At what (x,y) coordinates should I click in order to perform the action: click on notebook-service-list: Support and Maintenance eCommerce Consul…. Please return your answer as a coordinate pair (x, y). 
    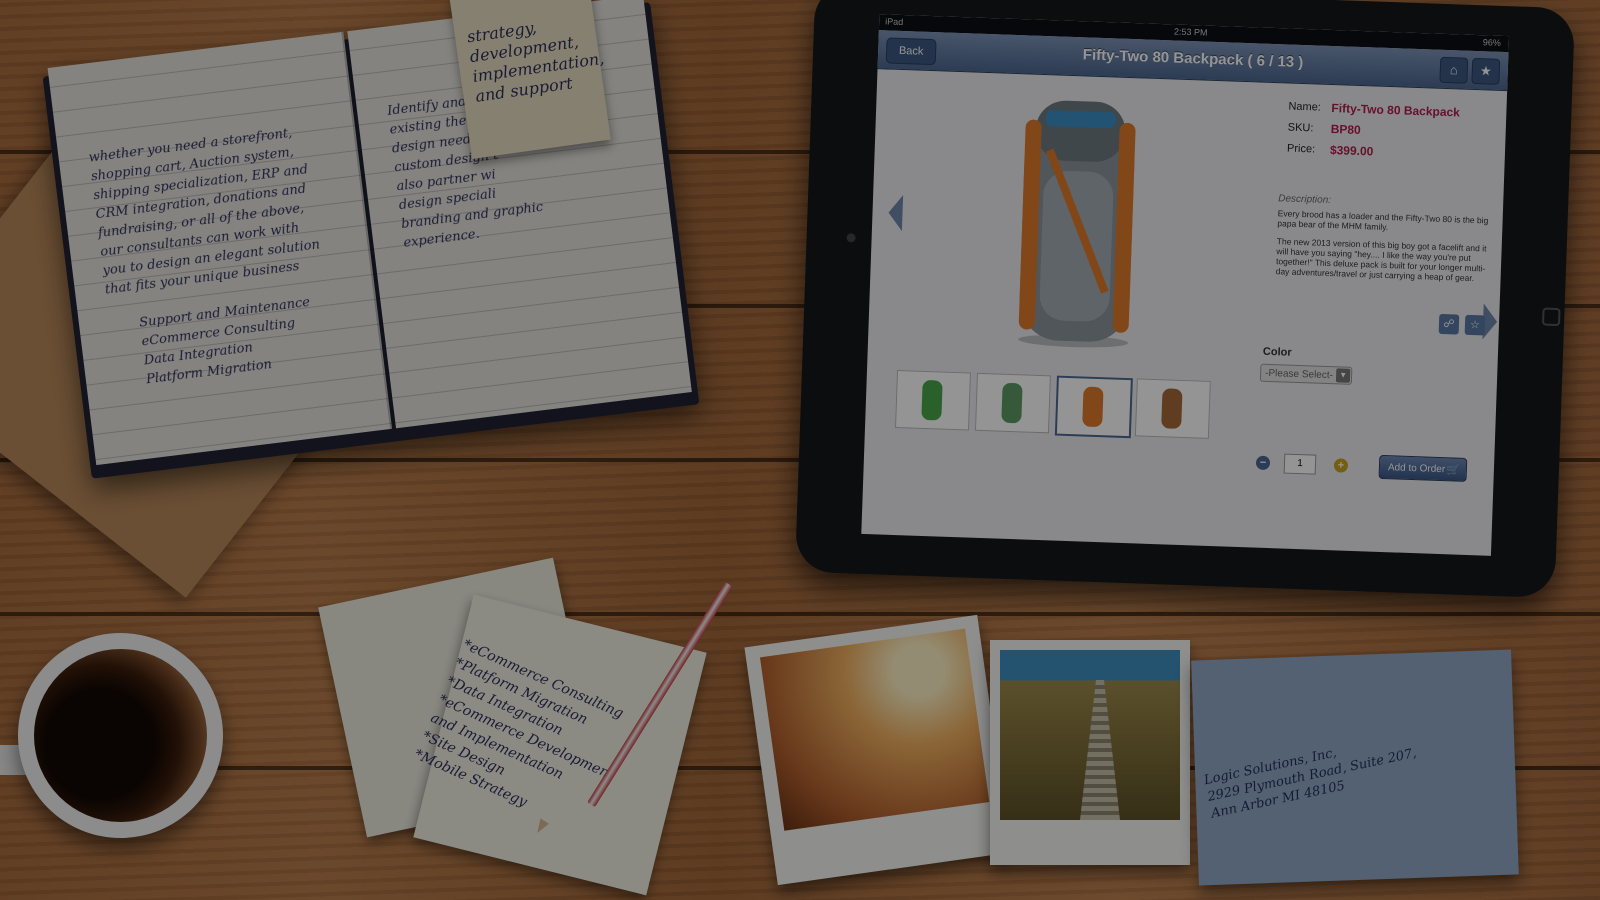
    Looking at the image, I should click on (224, 341).